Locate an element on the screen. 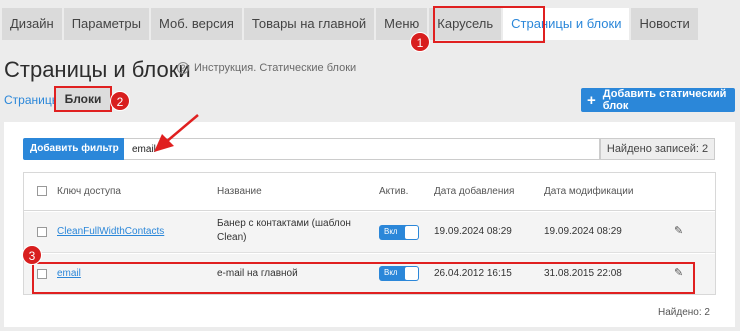  row-created: 19.09.2024 08:29 is located at coordinates (473, 231).